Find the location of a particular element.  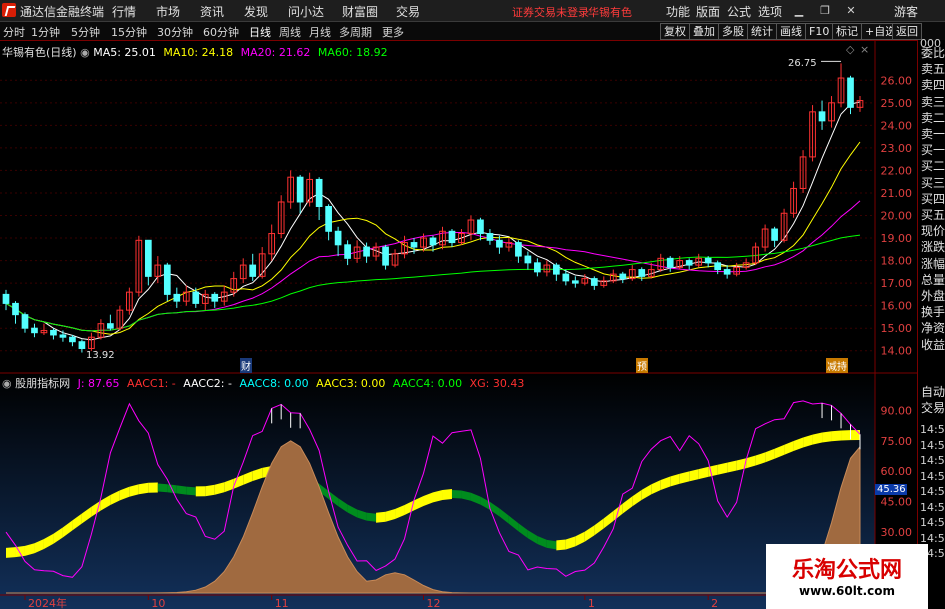

menu-function: 功能 is located at coordinates (678, 11).